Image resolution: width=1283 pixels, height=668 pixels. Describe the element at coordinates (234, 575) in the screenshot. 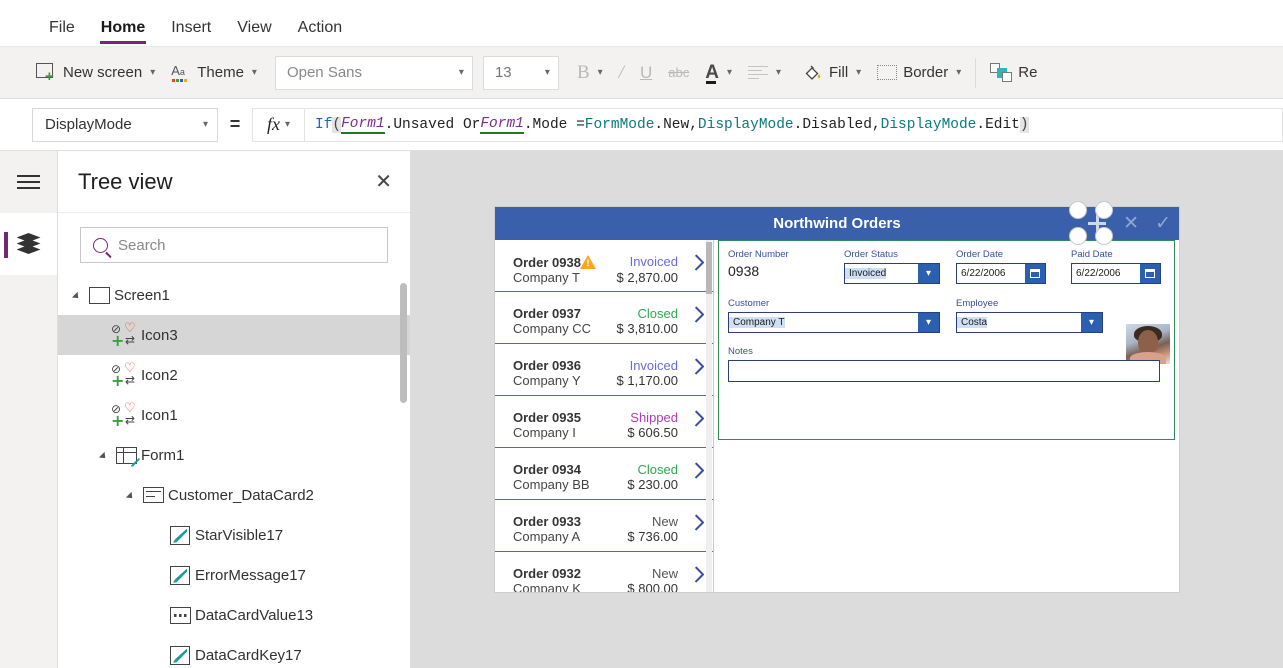

I see `tree-node-errormessage17: ErrorMessage17` at that location.